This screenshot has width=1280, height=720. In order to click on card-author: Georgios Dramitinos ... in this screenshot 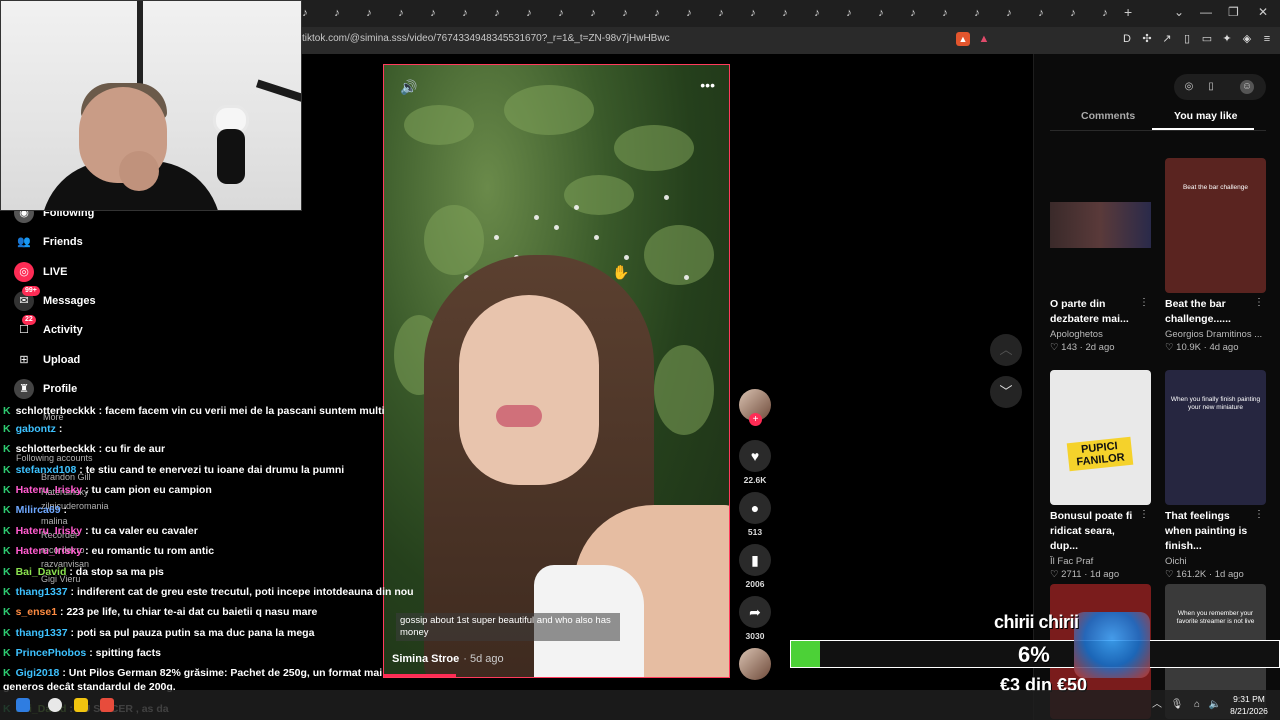, I will do `click(1215, 334)`.